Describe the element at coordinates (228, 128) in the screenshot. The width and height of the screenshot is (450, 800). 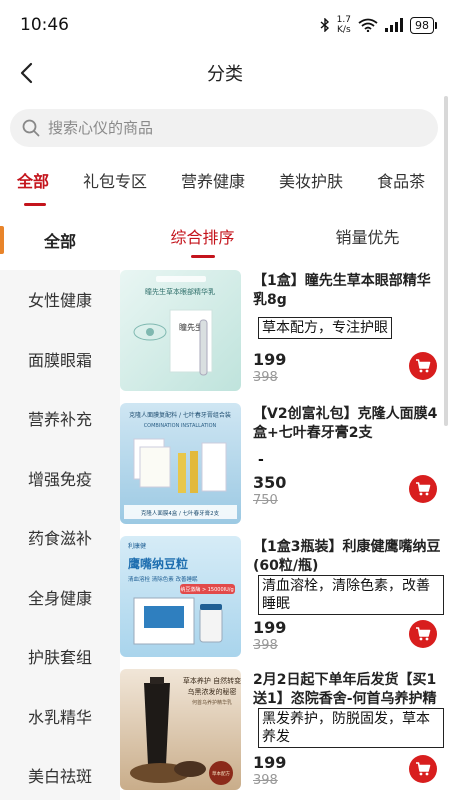
I see `search-input` at that location.